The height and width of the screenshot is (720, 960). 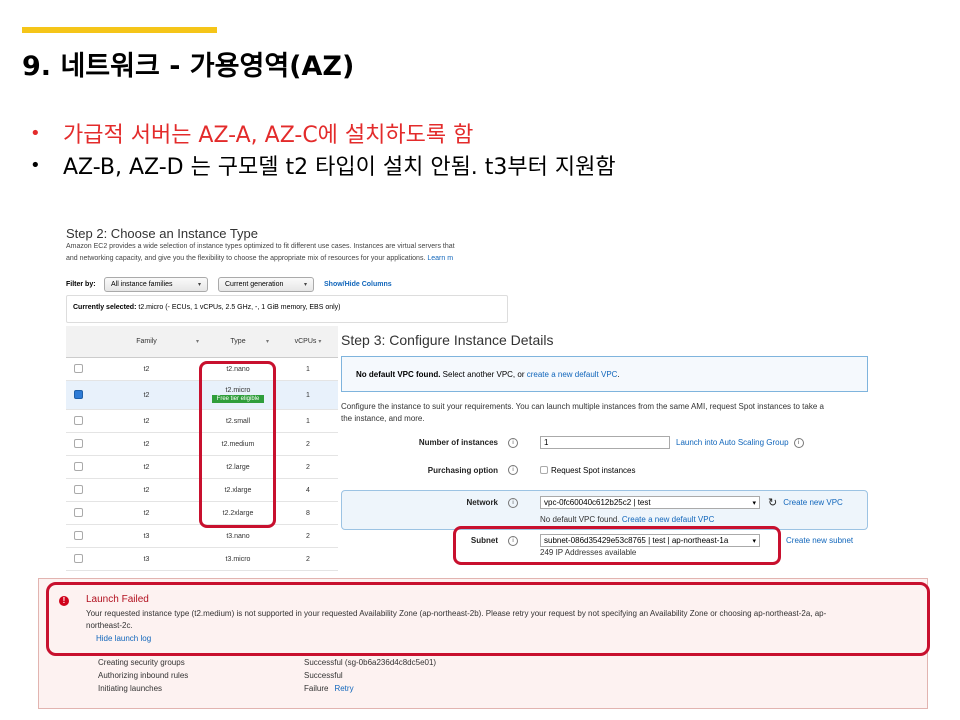 What do you see at coordinates (488, 619) in the screenshot?
I see `highlight-box-launch-failed` at bounding box center [488, 619].